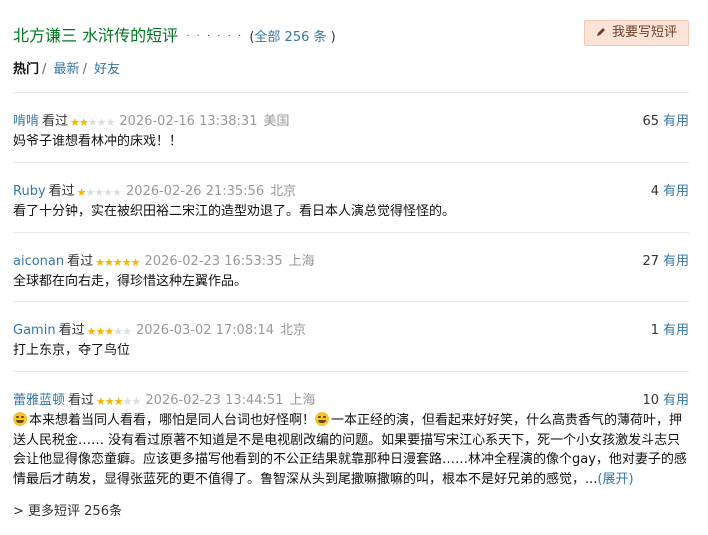  What do you see at coordinates (654, 330) in the screenshot?
I see `vote-count: 1` at bounding box center [654, 330].